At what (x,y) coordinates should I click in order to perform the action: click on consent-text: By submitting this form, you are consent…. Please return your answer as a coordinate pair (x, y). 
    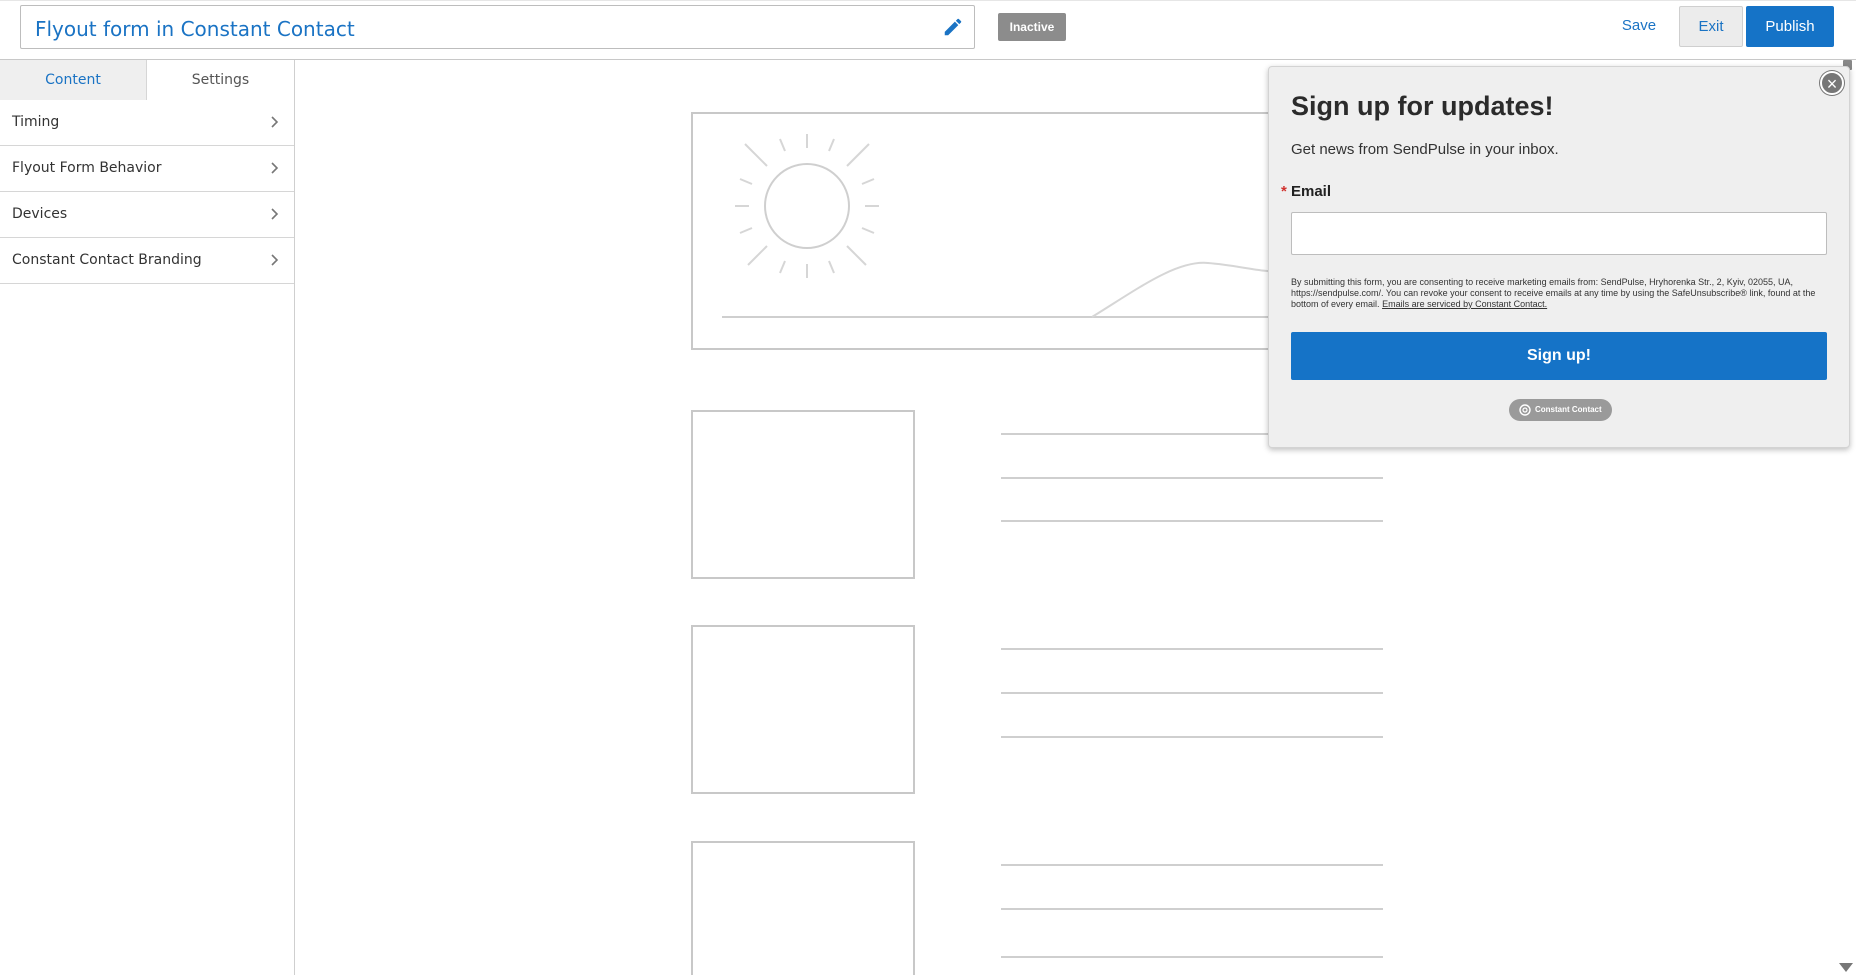
    Looking at the image, I should click on (1559, 293).